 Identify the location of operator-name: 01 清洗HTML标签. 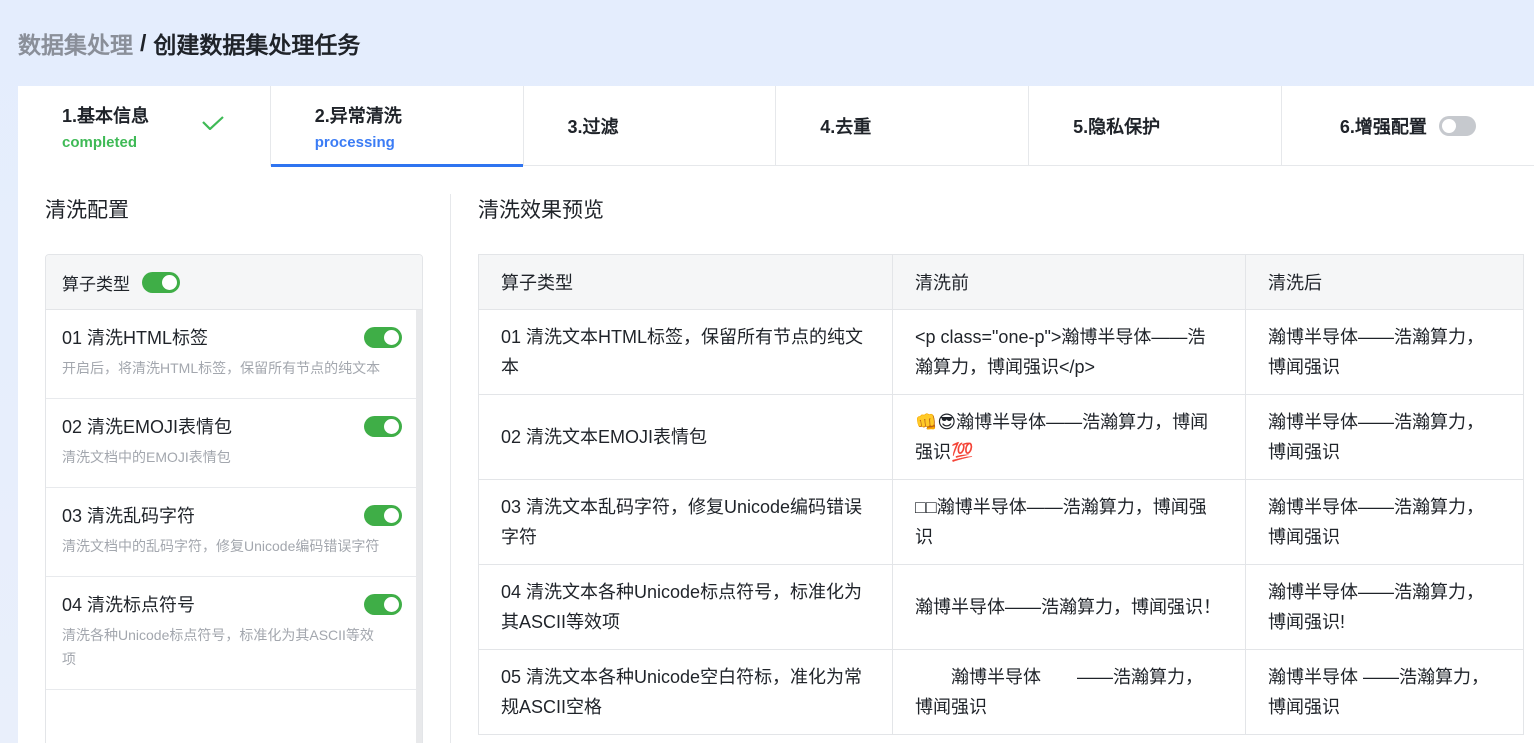
(135, 338).